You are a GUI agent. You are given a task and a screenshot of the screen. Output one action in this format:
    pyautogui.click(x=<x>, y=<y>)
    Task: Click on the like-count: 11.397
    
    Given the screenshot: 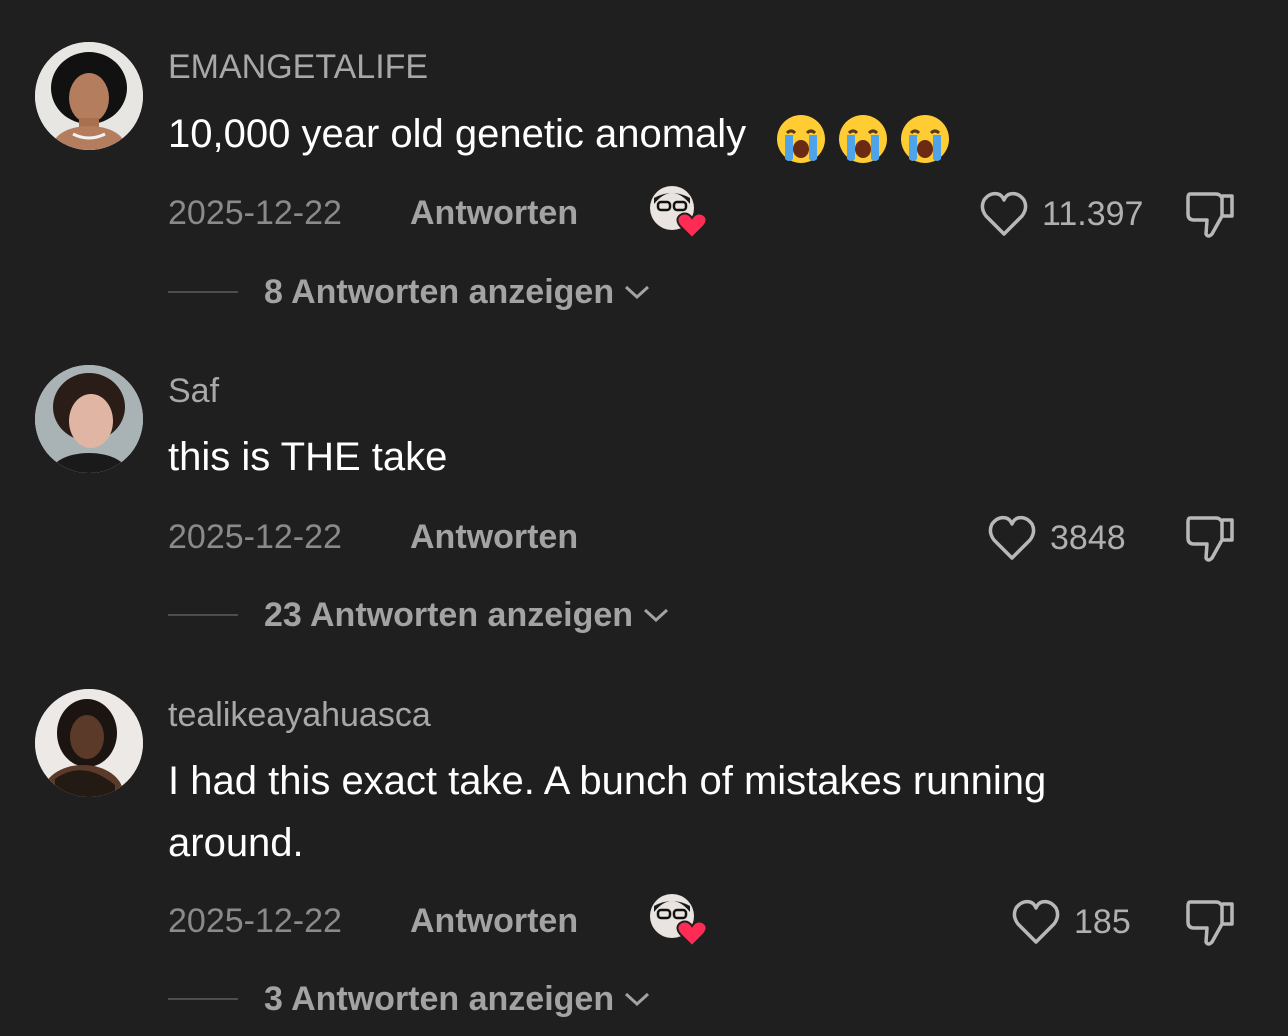 What is the action you would take?
    pyautogui.click(x=1093, y=213)
    